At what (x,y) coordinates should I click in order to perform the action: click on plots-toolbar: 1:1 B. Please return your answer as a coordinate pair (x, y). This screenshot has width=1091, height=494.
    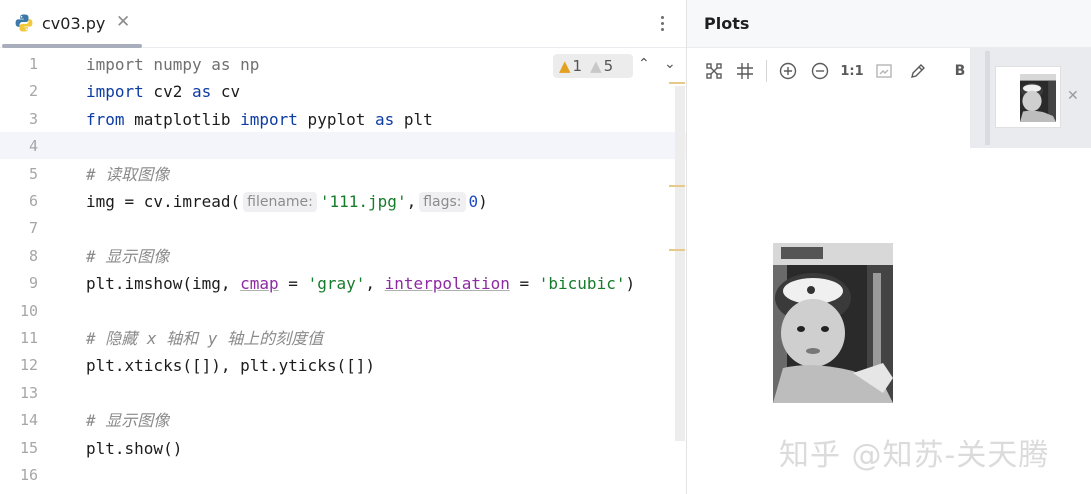
    Looking at the image, I should click on (828, 71).